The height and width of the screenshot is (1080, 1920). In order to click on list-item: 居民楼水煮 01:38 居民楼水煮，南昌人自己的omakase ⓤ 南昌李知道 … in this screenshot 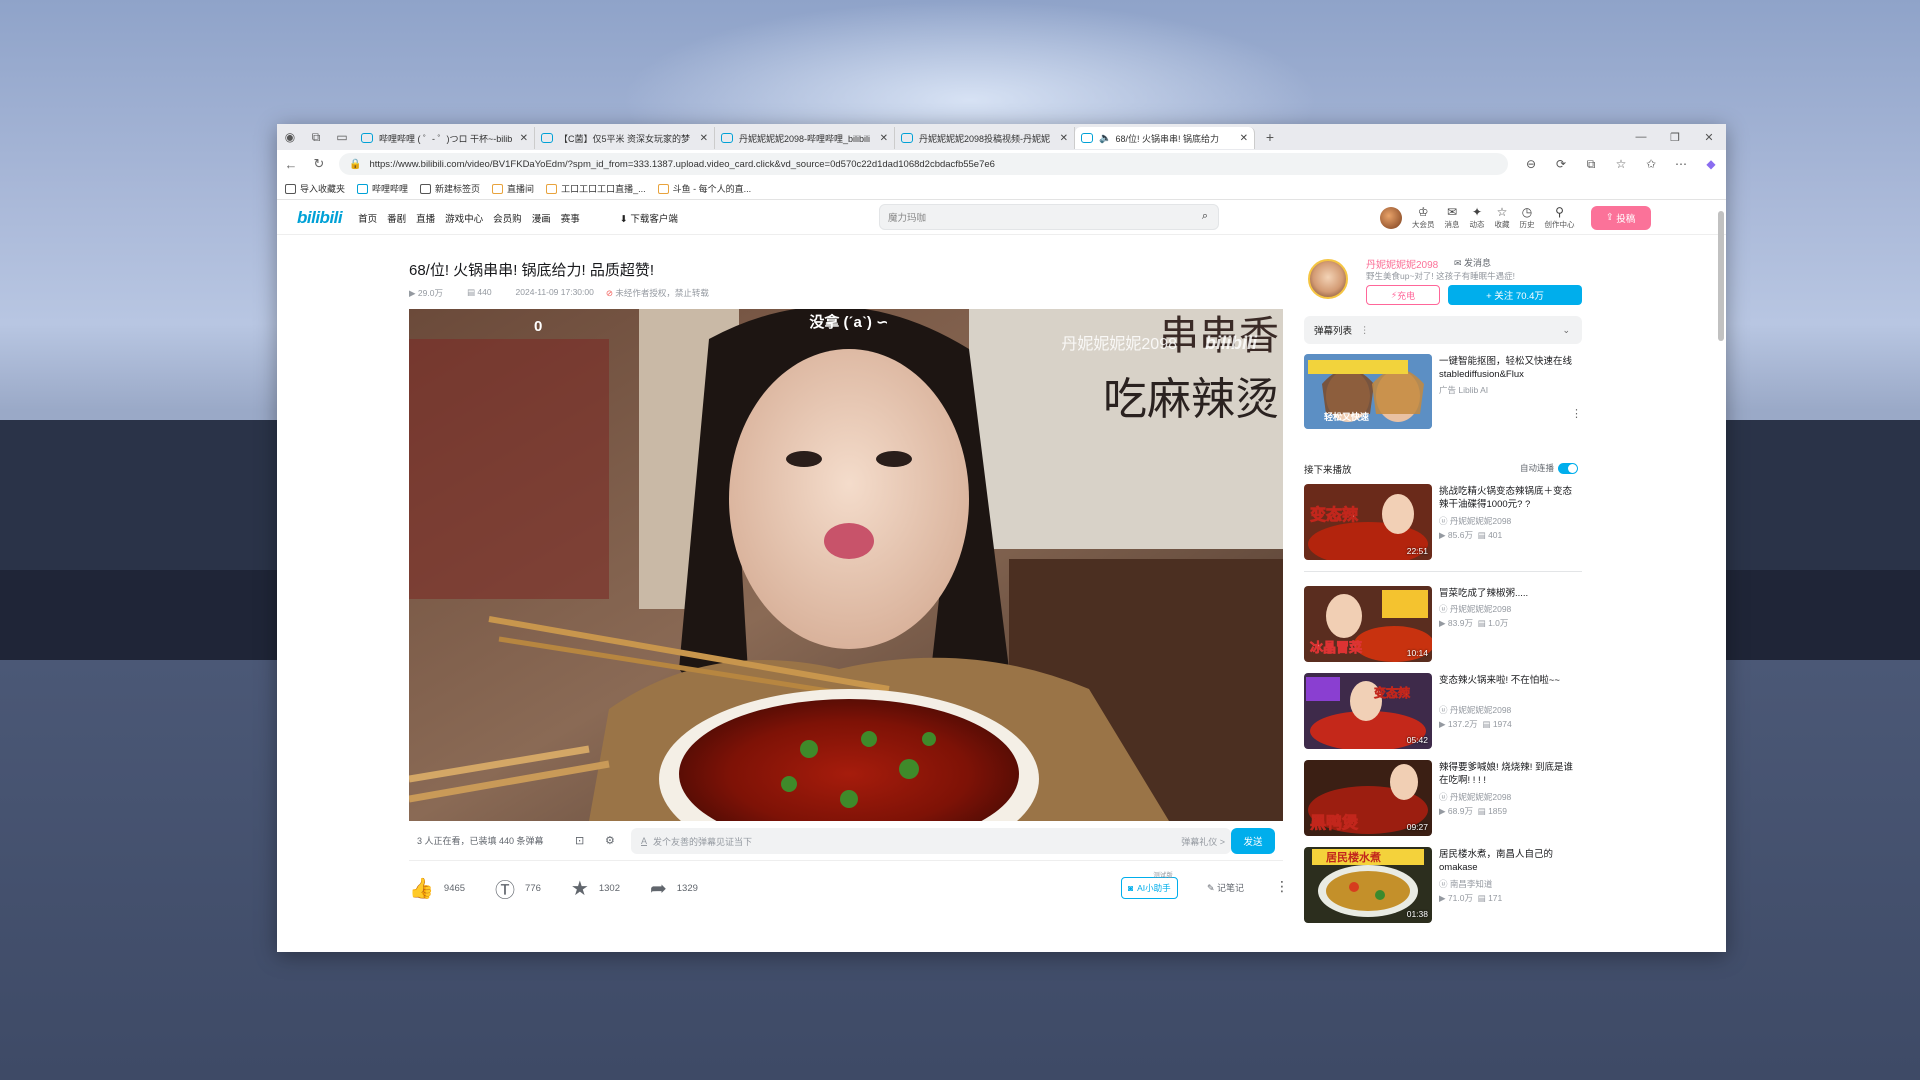, I will do `click(1444, 887)`.